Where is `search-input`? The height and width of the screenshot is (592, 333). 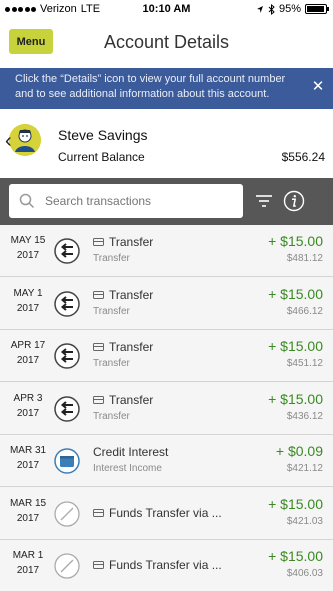 search-input is located at coordinates (140, 201).